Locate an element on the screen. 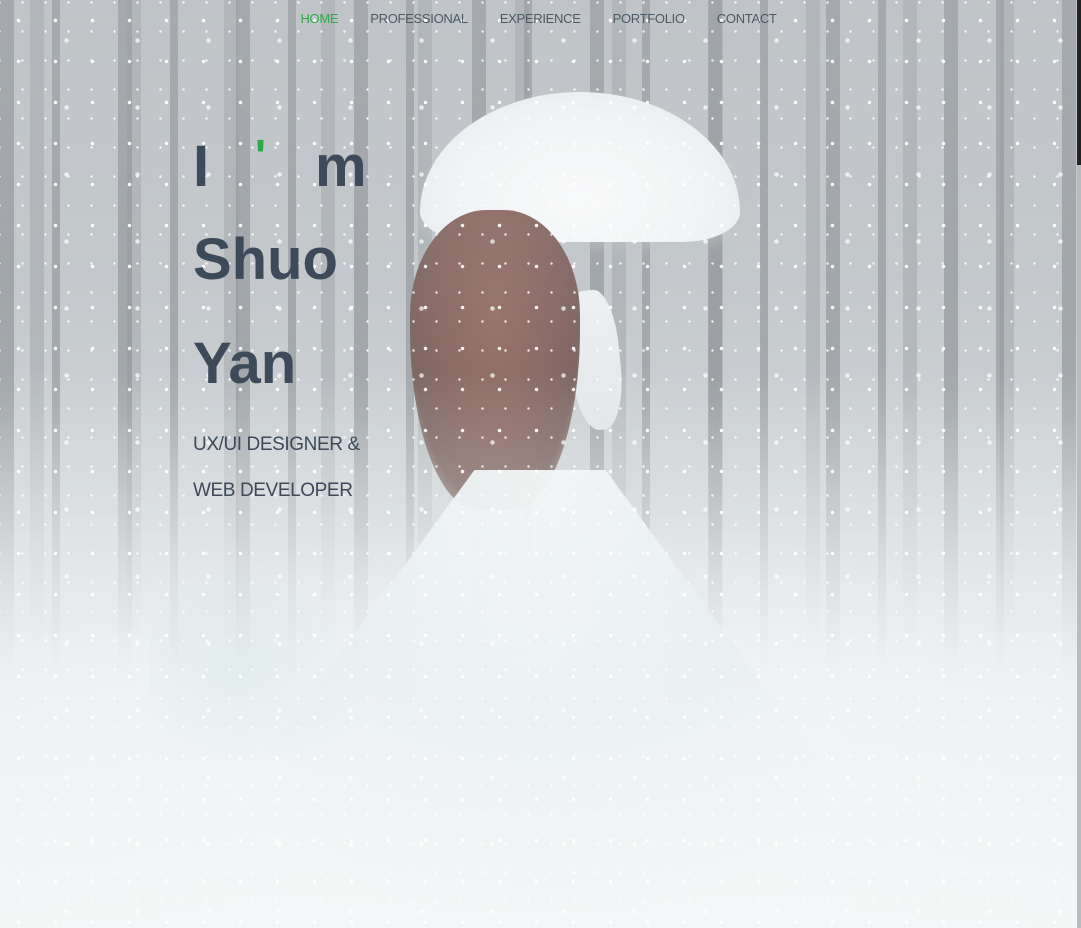  greeting-i: I is located at coordinates (201, 166).